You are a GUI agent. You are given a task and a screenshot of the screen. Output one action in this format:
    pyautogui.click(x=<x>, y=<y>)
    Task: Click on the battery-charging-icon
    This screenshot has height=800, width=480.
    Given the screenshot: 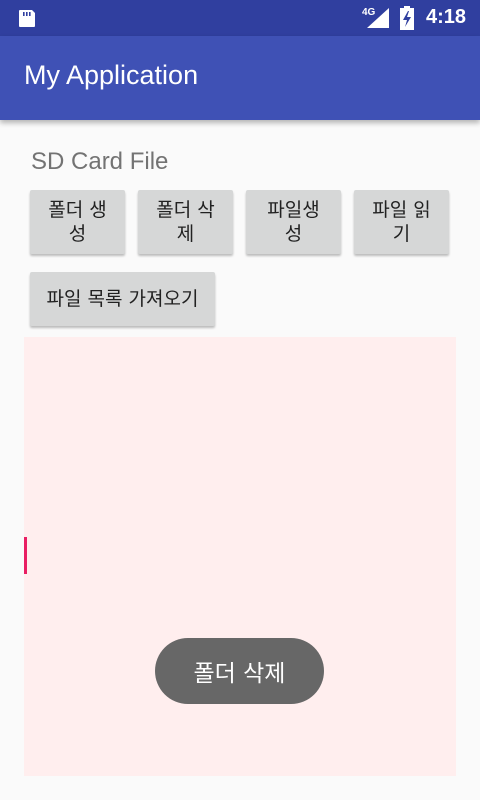 What is the action you would take?
    pyautogui.click(x=407, y=18)
    